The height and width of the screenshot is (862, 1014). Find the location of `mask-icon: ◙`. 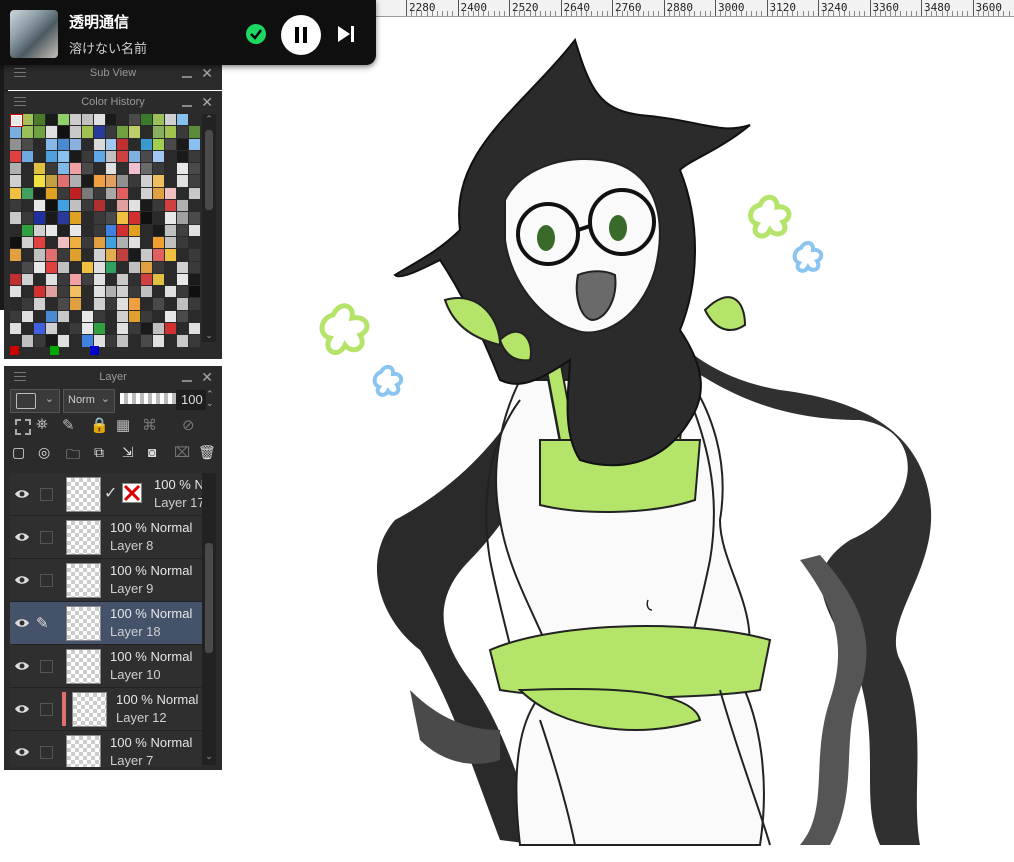

mask-icon: ◙ is located at coordinates (158, 454).